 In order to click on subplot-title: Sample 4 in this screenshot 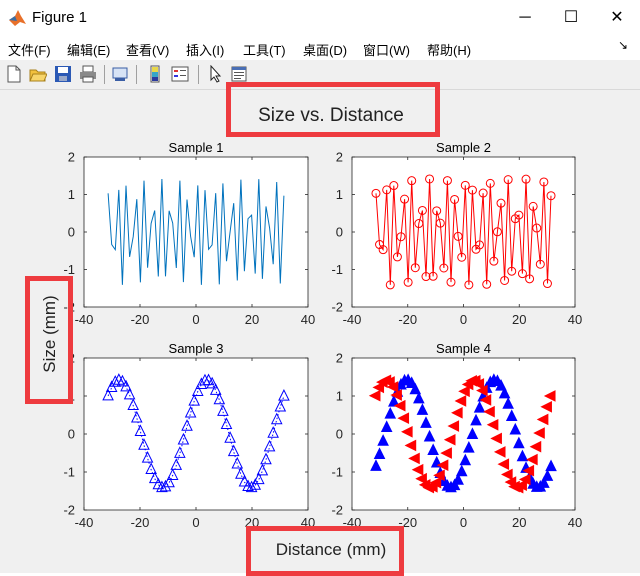, I will do `click(463, 348)`.